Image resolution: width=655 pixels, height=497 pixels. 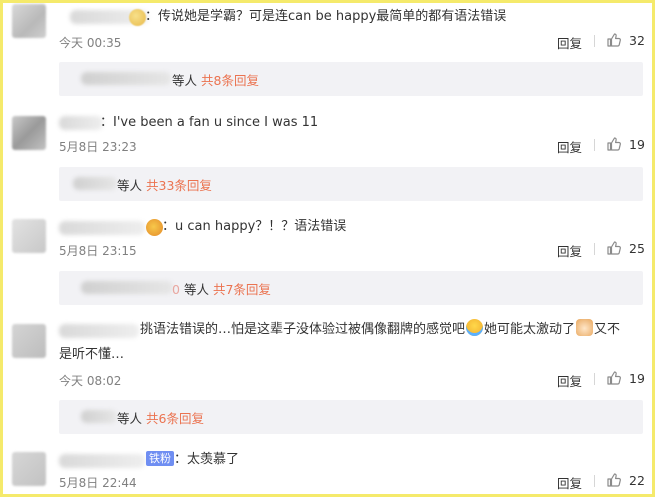 What do you see at coordinates (351, 288) in the screenshot?
I see `replies-preview: 0 等人 共7条回复` at bounding box center [351, 288].